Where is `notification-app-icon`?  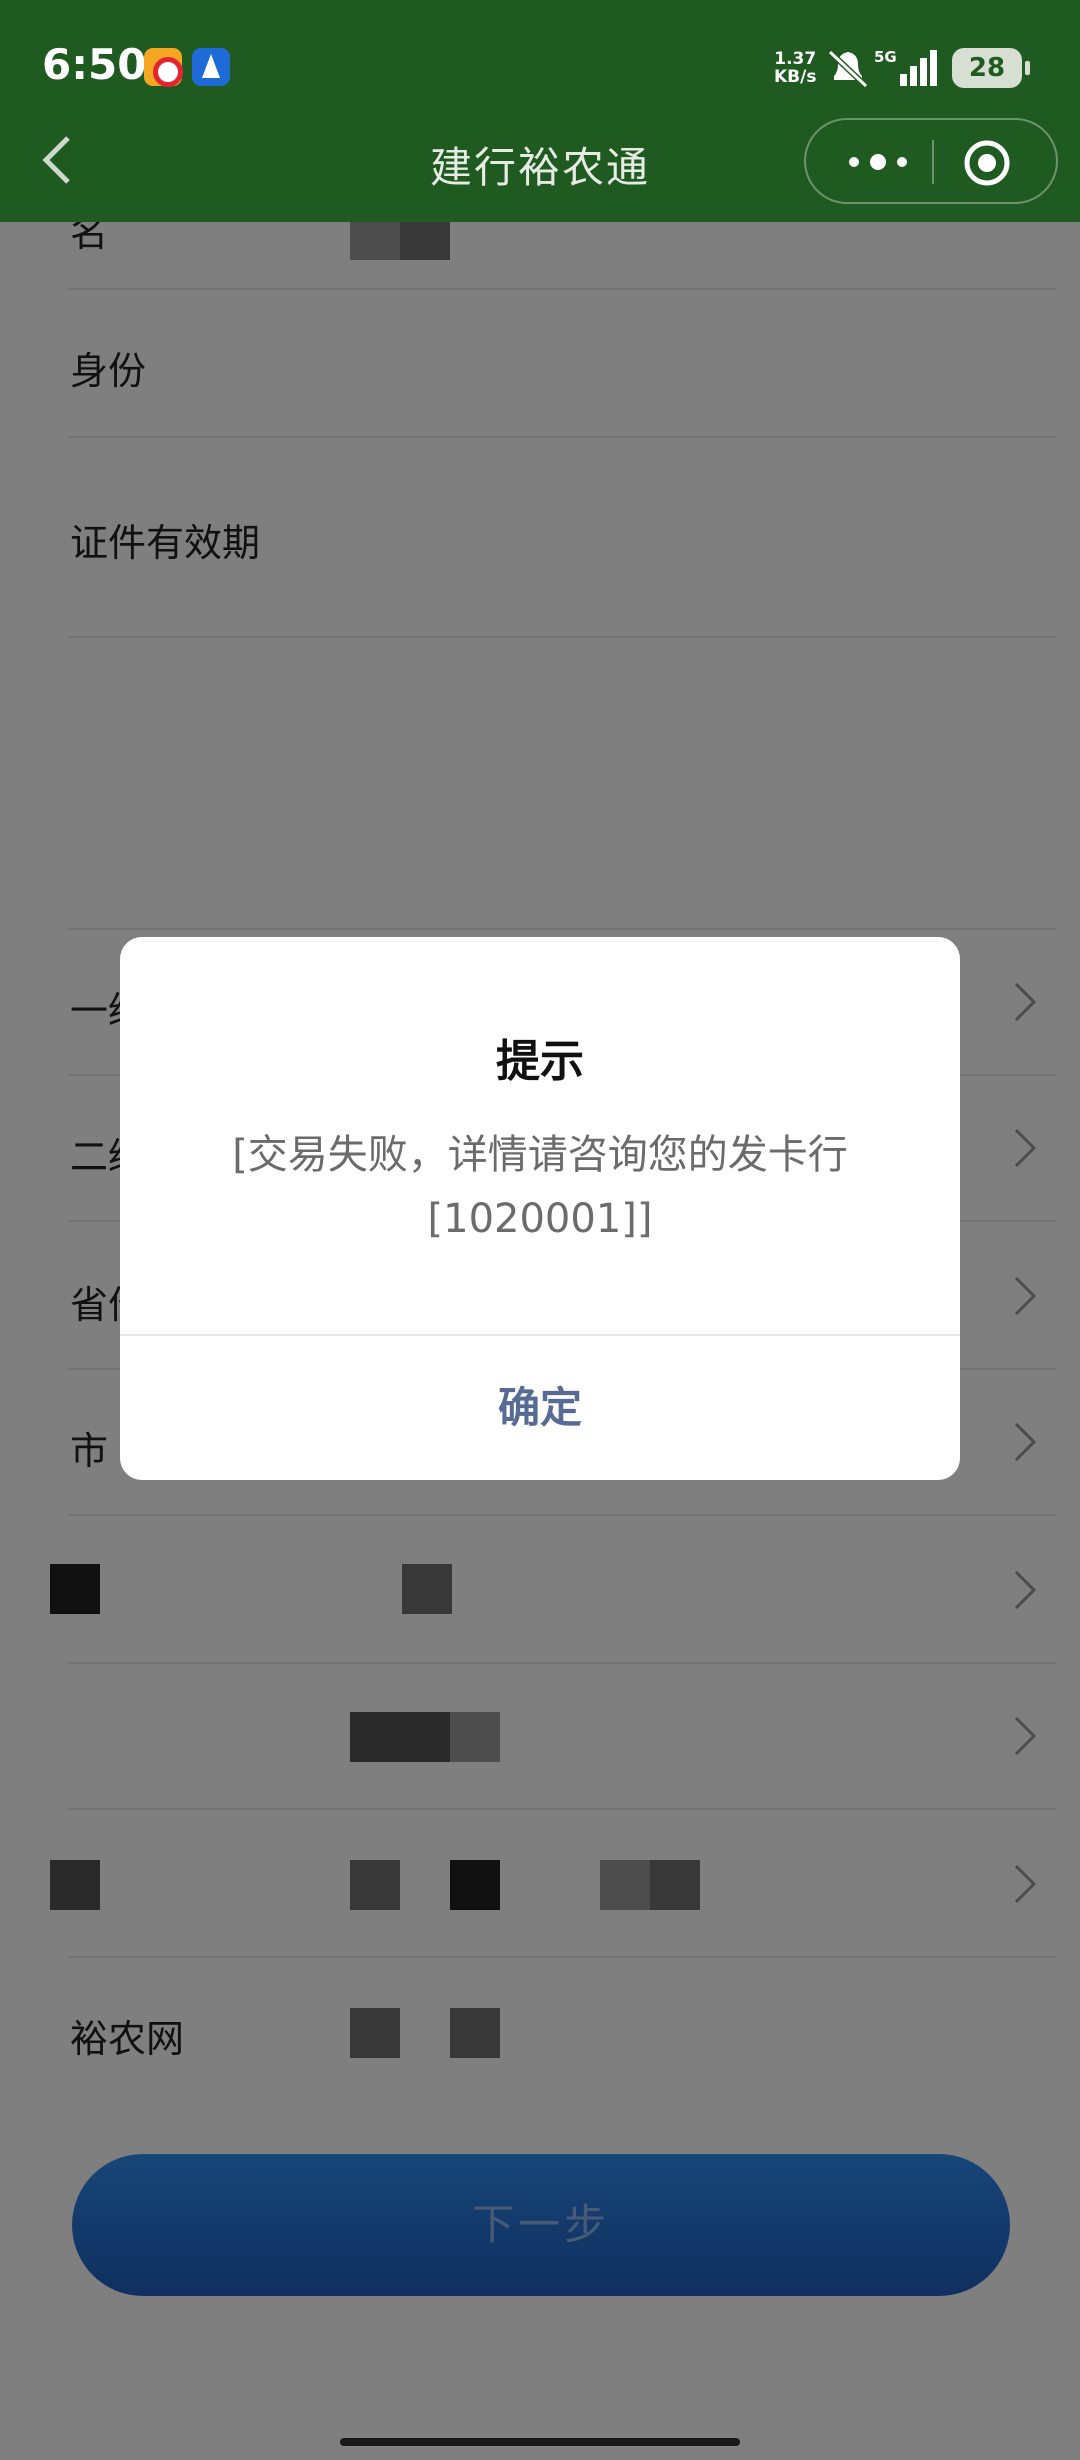 notification-app-icon is located at coordinates (163, 67).